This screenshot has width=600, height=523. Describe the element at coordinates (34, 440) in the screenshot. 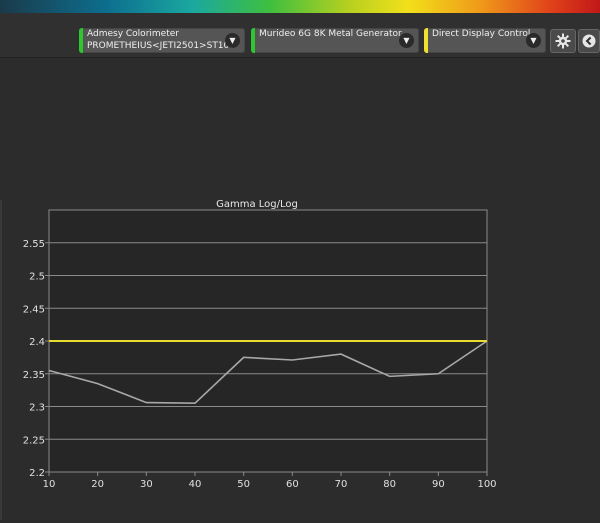

I see `y-tick-label: 2.25` at that location.